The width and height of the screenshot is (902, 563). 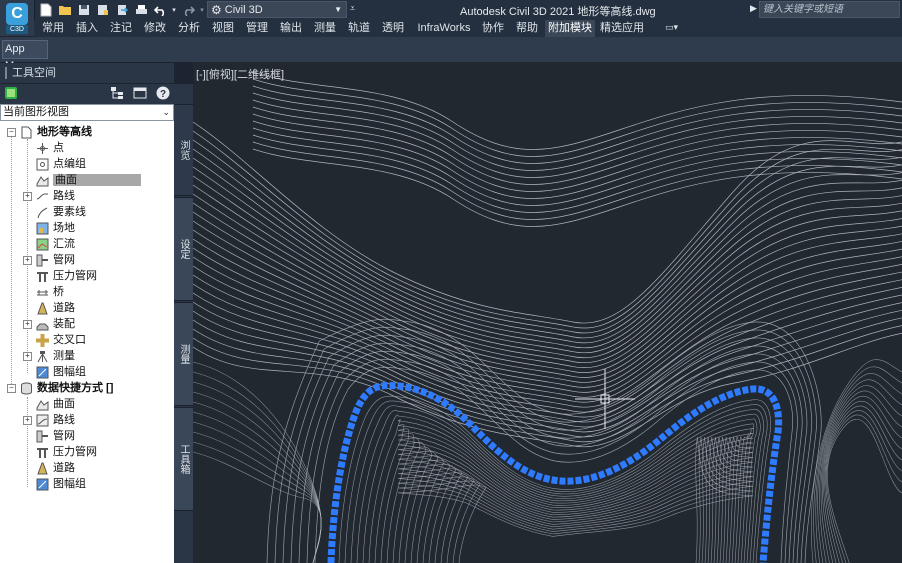 What do you see at coordinates (55, 468) in the screenshot?
I see `shortcut-item-corridors: 道路` at bounding box center [55, 468].